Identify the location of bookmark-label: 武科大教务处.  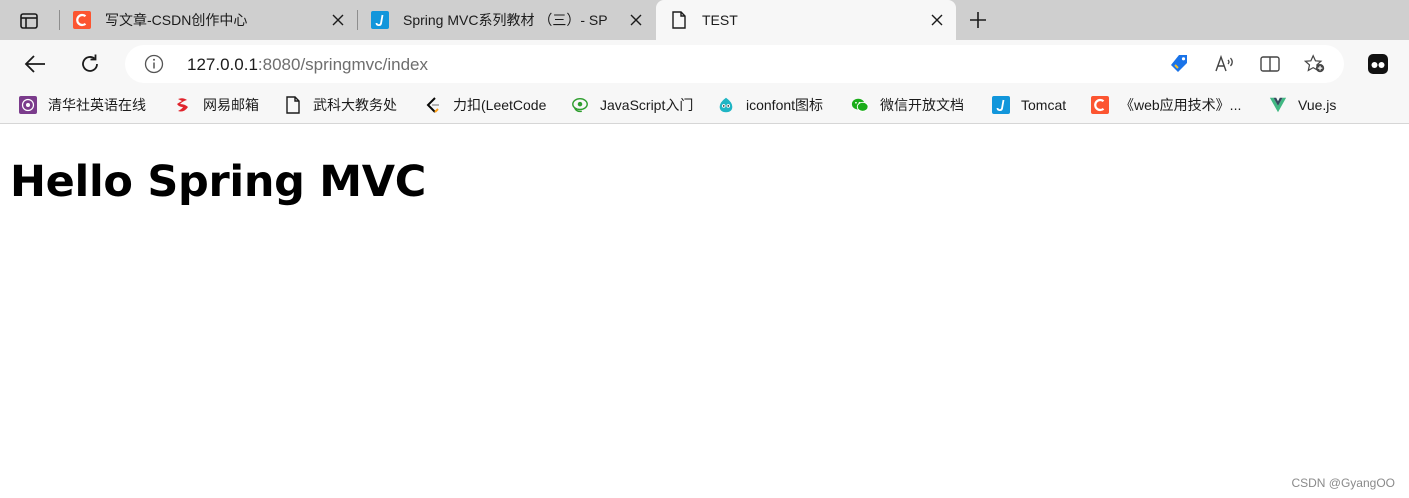
(355, 105).